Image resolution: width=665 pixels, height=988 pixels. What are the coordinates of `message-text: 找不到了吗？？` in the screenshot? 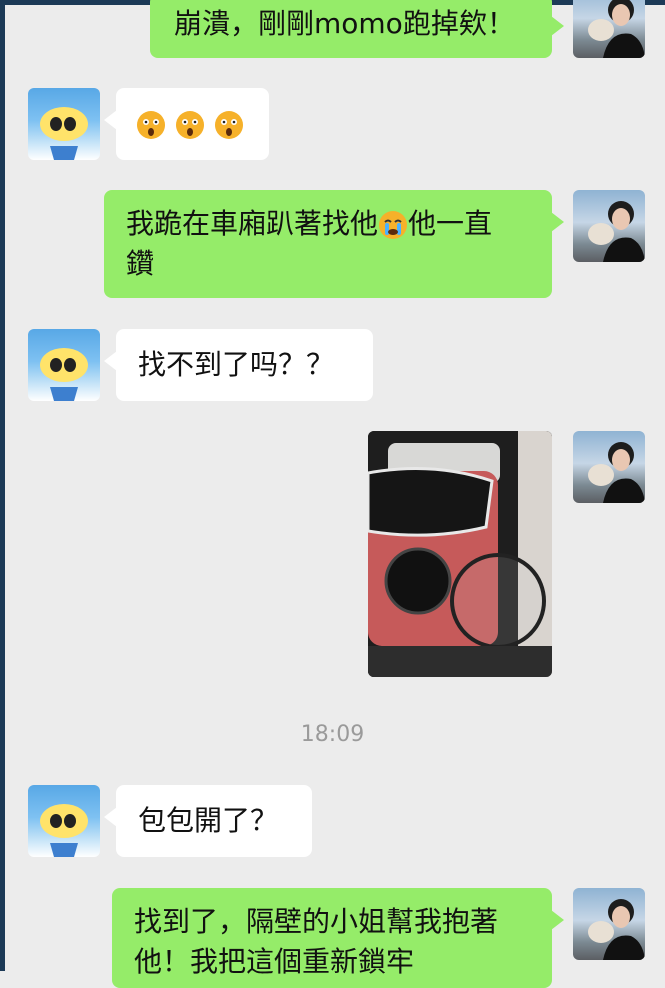 It's located at (236, 364).